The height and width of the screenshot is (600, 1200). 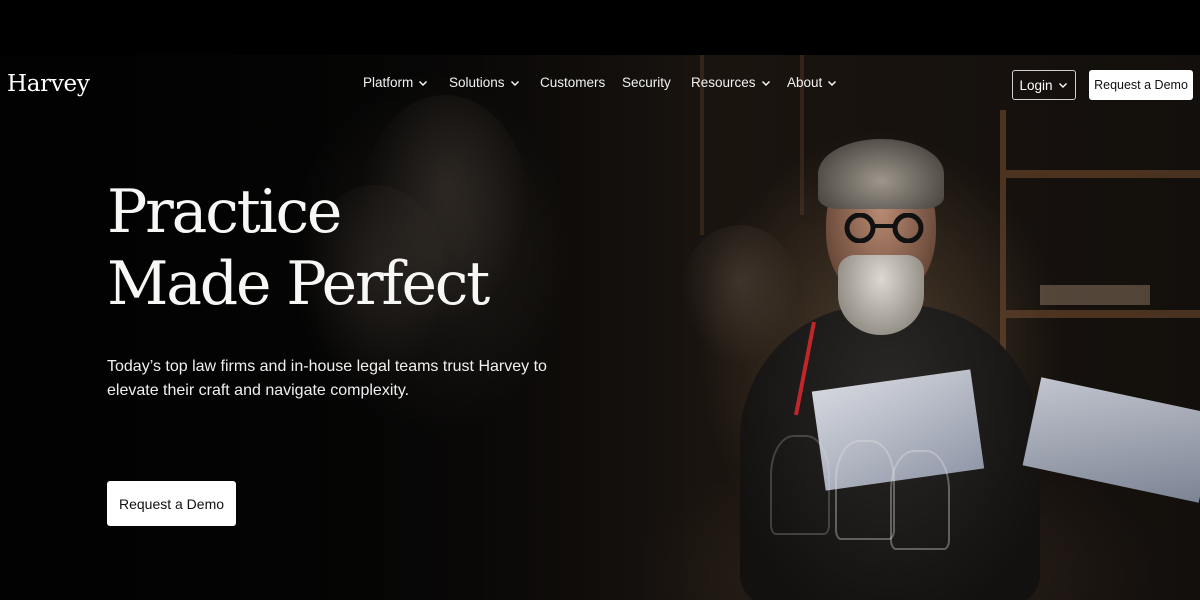 I want to click on nav-item-about: About, so click(x=817, y=82).